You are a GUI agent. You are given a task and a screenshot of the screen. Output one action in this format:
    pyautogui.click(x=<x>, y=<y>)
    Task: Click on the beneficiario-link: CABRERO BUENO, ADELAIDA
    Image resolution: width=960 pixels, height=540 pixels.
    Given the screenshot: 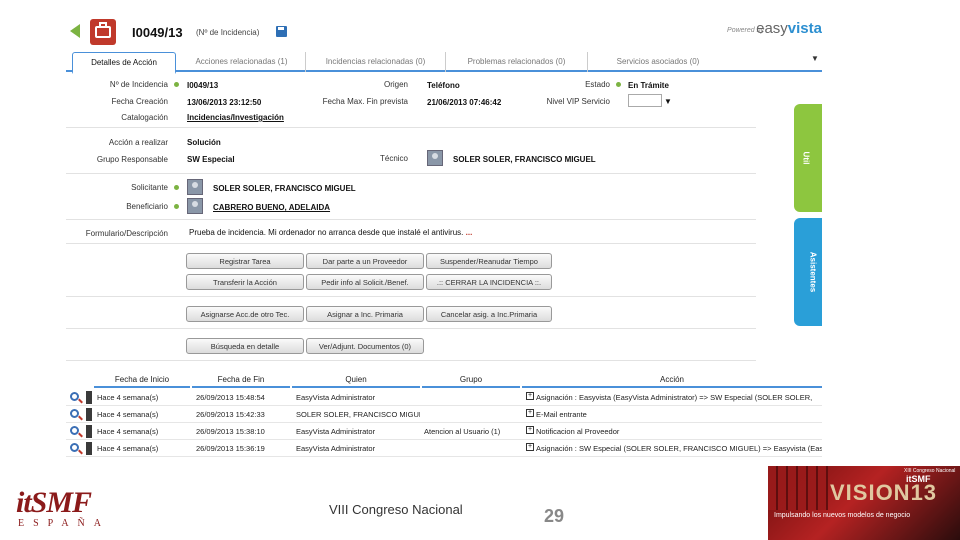 What is the action you would take?
    pyautogui.click(x=271, y=207)
    